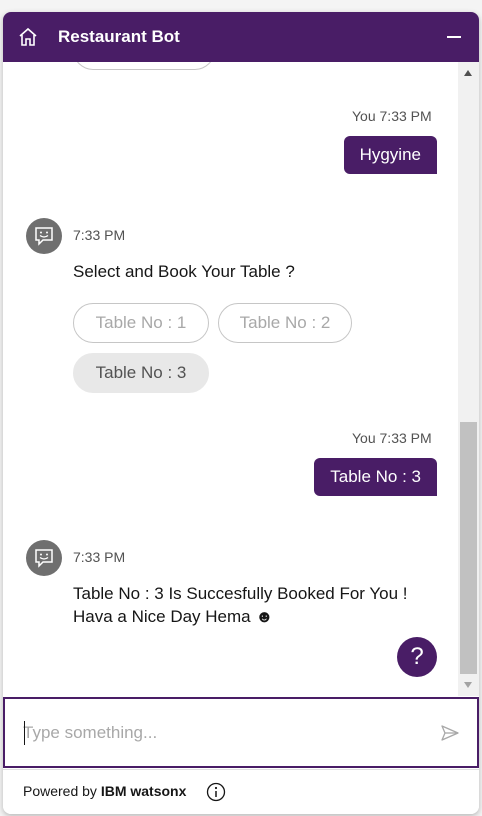 The height and width of the screenshot is (816, 482). Describe the element at coordinates (60, 791) in the screenshot. I see `powered-by-prefix: Powered by` at that location.